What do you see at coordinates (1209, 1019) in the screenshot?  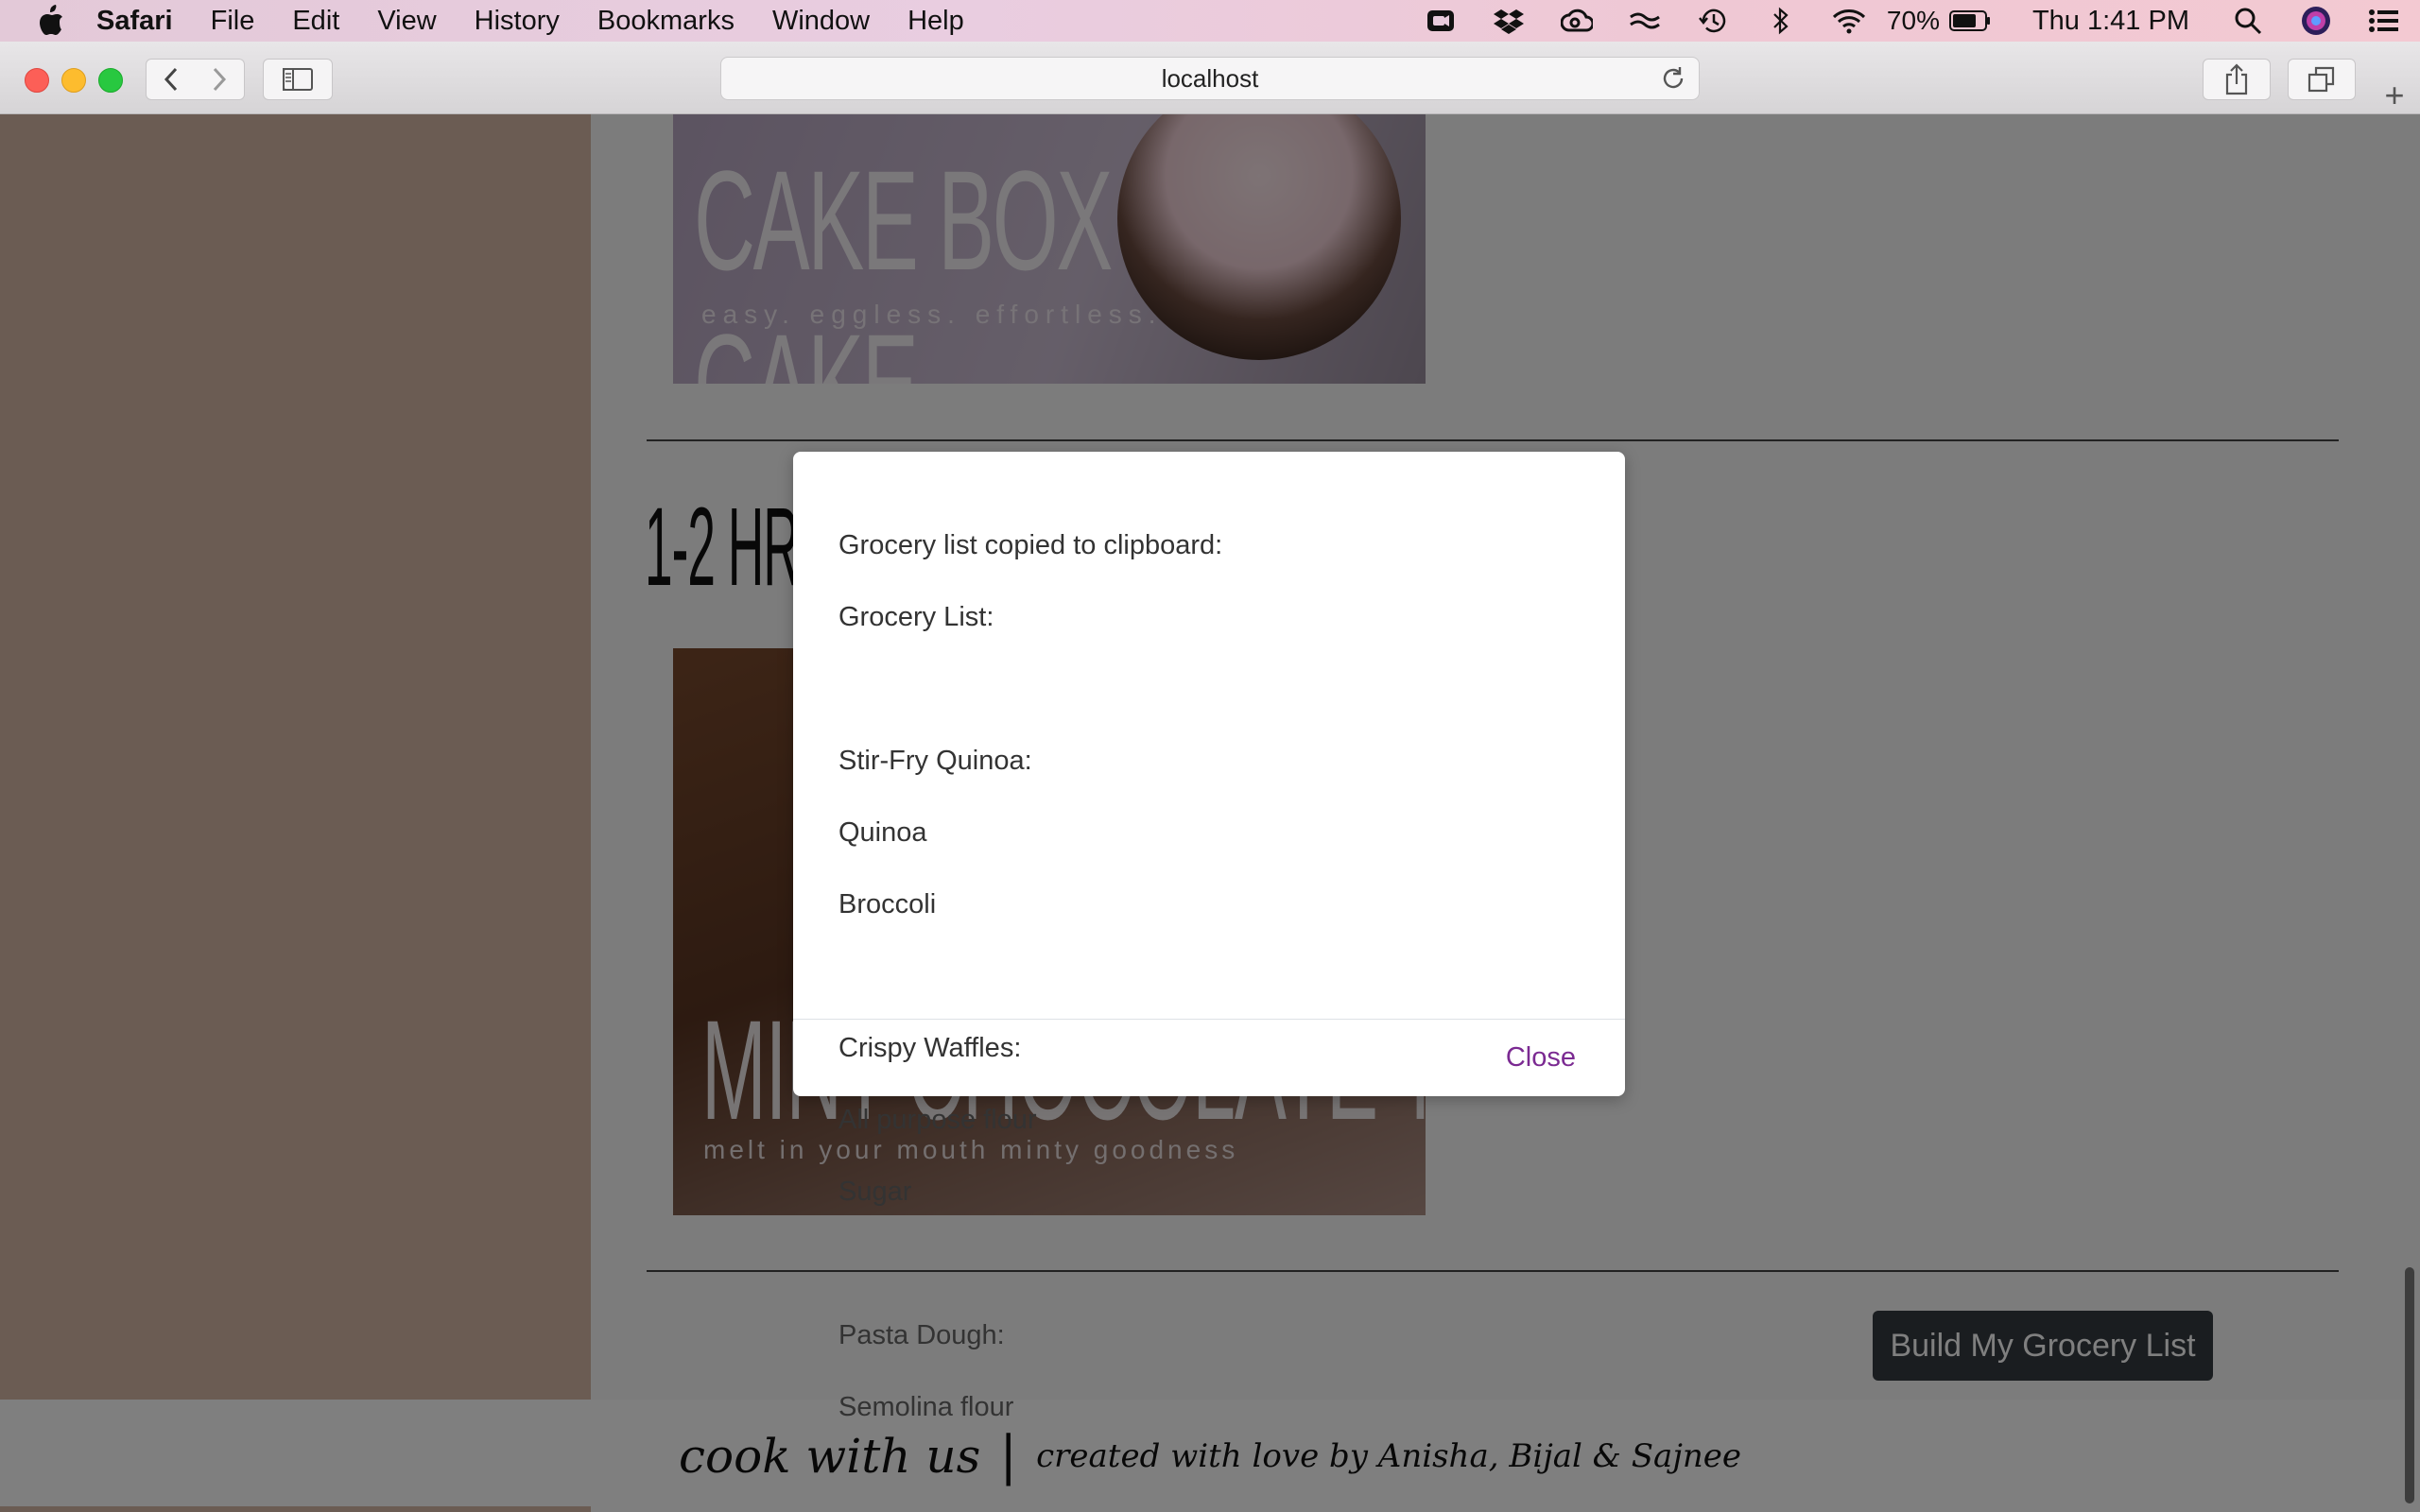 I see `modal-footer-divider` at bounding box center [1209, 1019].